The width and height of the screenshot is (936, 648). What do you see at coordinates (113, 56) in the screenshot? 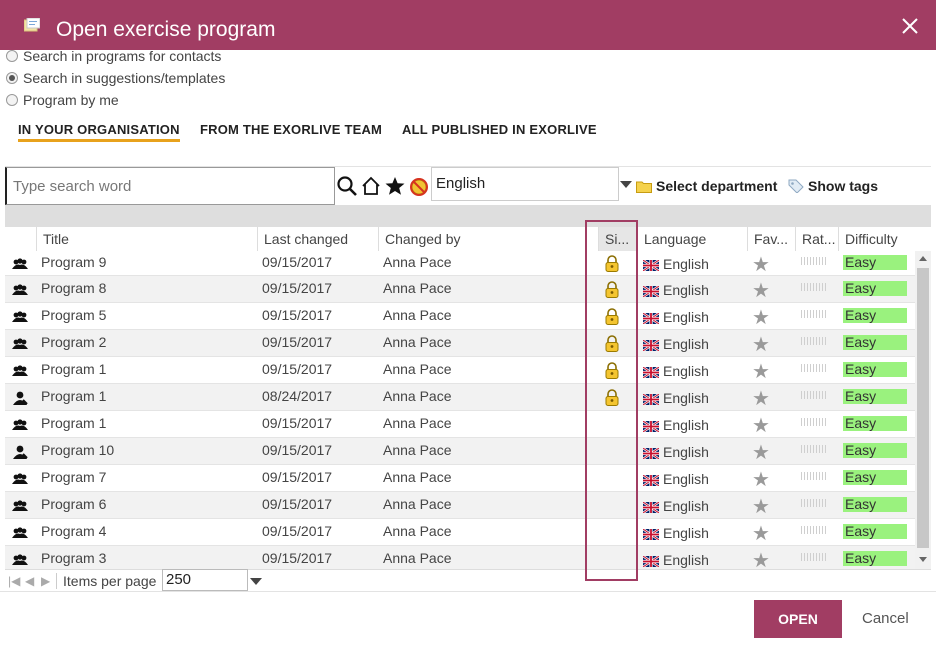
I see `radio-programs-for-contacts: Search in programs for contacts` at bounding box center [113, 56].